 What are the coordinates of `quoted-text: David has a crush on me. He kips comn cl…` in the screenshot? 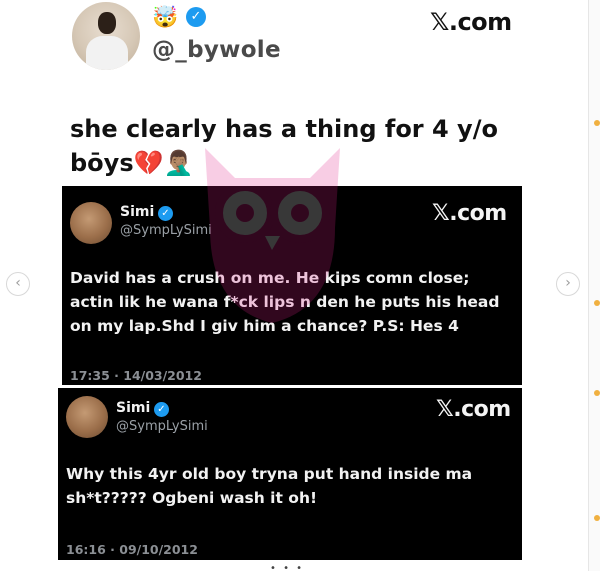 It's located at (285, 302).